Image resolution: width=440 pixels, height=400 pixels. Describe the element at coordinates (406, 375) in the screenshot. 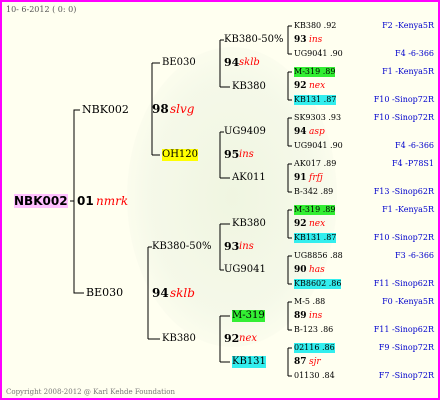

I see `gen5-ancestry: F7 -Sinop72R` at that location.